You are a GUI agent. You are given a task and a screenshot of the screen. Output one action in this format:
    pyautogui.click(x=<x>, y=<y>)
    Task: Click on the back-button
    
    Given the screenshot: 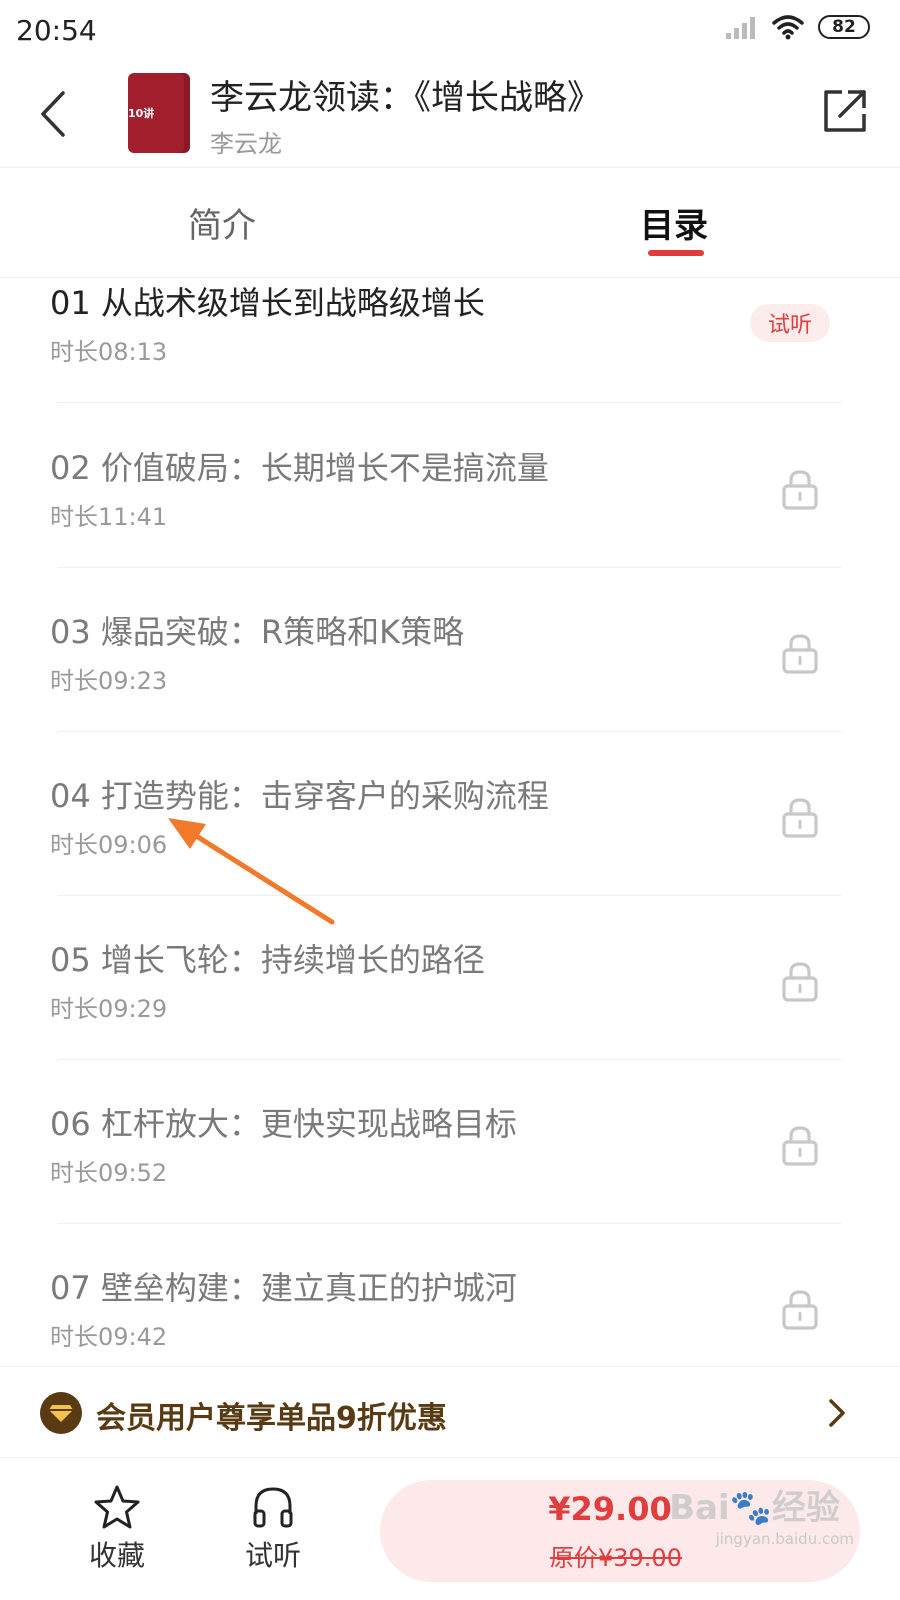 What is the action you would take?
    pyautogui.click(x=52, y=114)
    